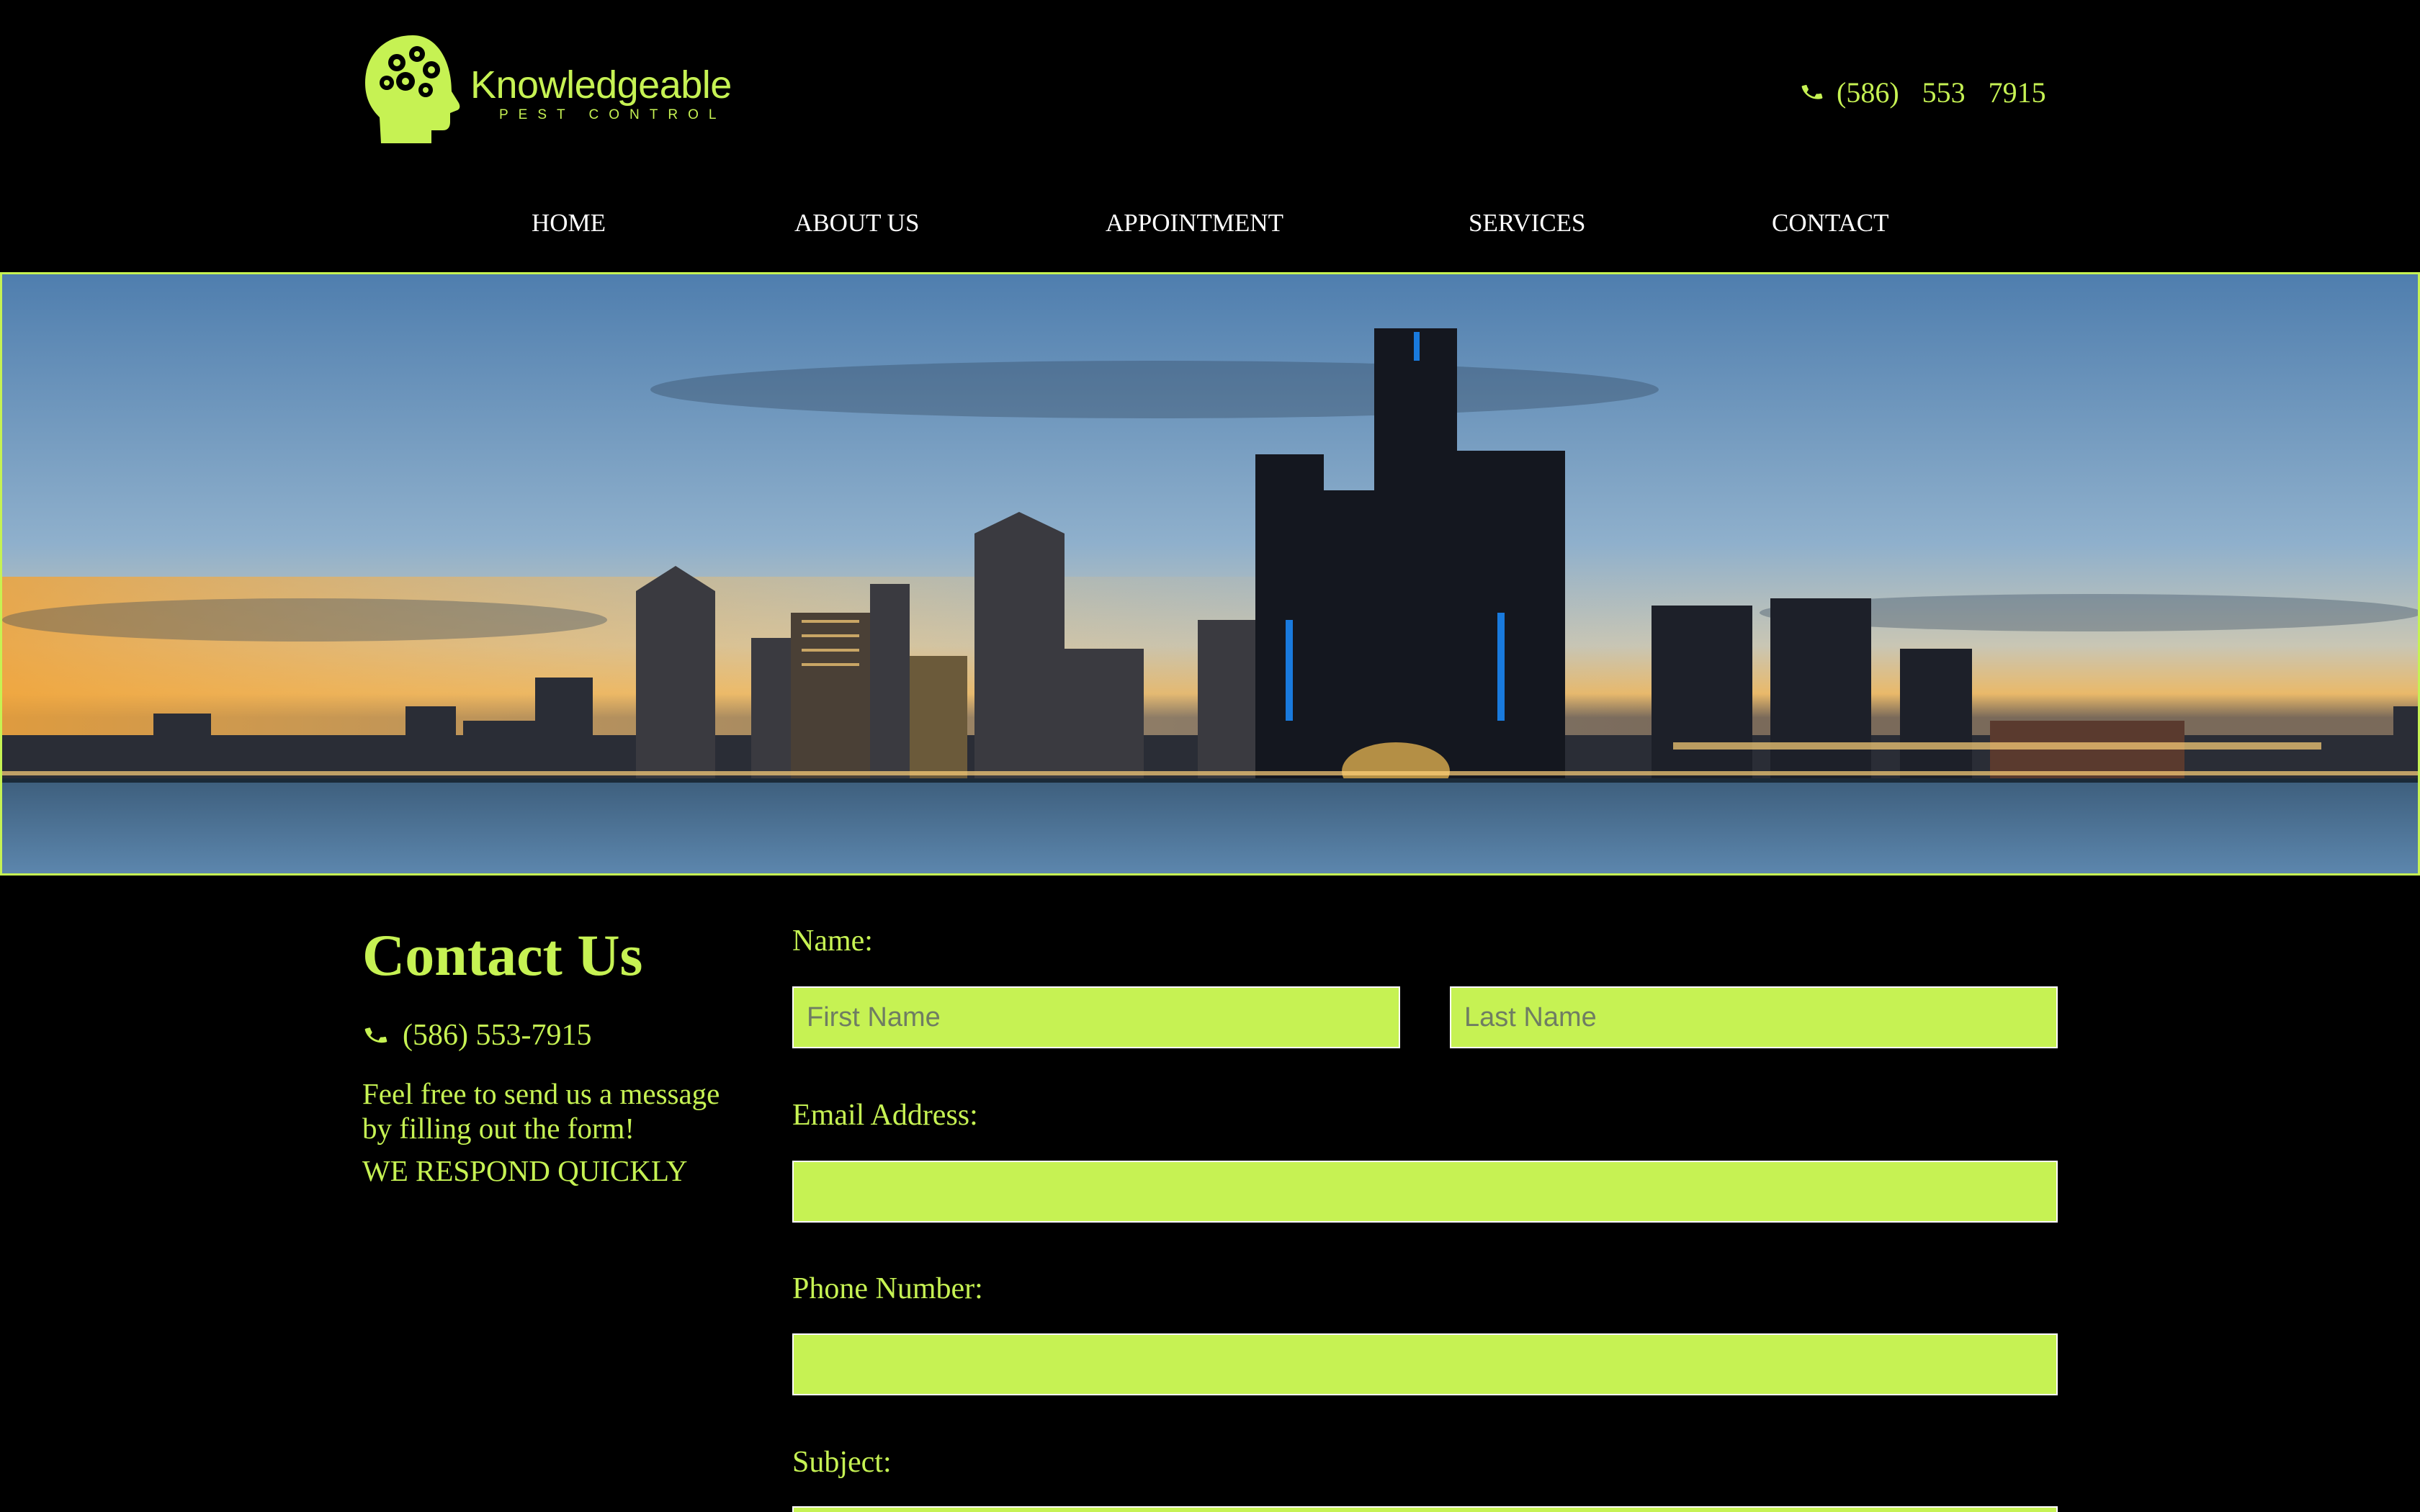 This screenshot has width=2420, height=1512. What do you see at coordinates (525, 1170) in the screenshot?
I see `contact-respond-text: WE RESPOND QUICKLY` at bounding box center [525, 1170].